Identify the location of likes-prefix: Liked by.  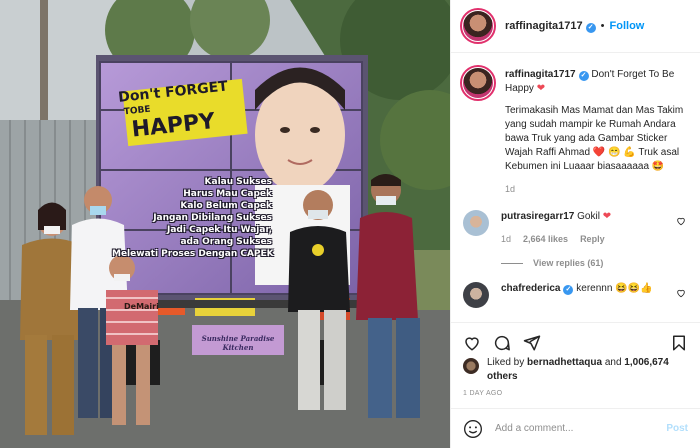
(506, 362).